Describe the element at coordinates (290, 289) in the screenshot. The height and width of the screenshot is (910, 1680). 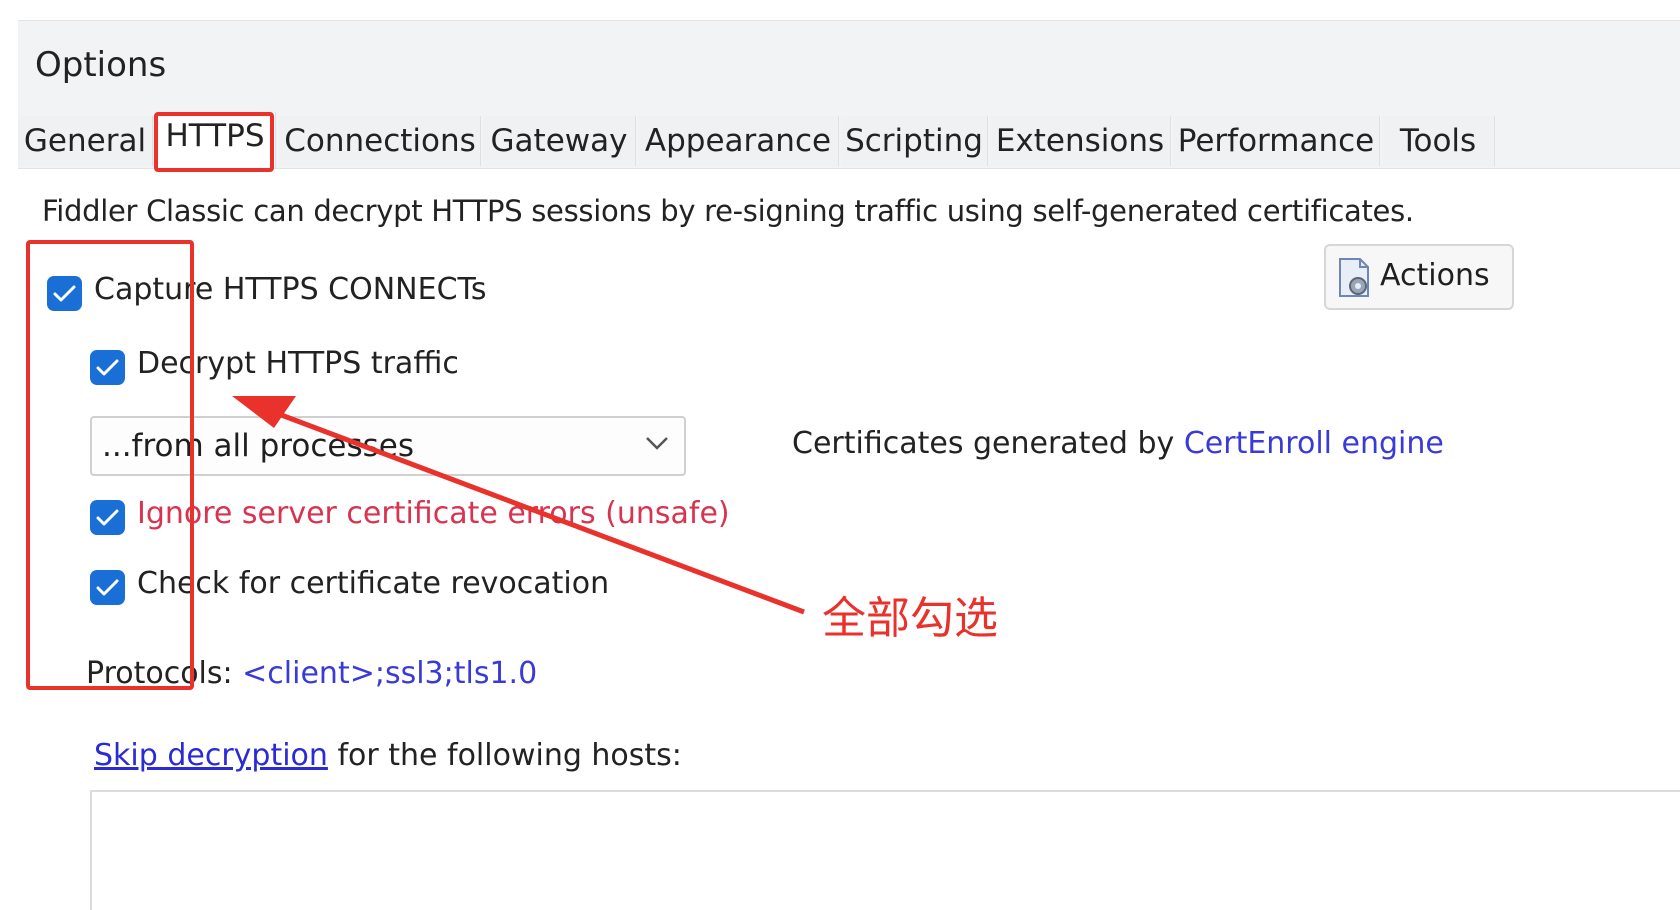
I see `capture-connects-label: Capture HTTPS CONNECTs` at that location.